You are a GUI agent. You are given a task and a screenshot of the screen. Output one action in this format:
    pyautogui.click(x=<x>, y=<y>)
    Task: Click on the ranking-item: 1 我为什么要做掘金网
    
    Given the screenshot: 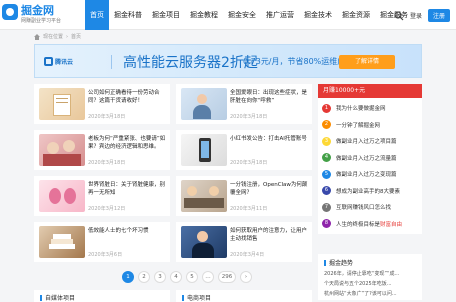 What is the action you would take?
    pyautogui.click(x=370, y=108)
    